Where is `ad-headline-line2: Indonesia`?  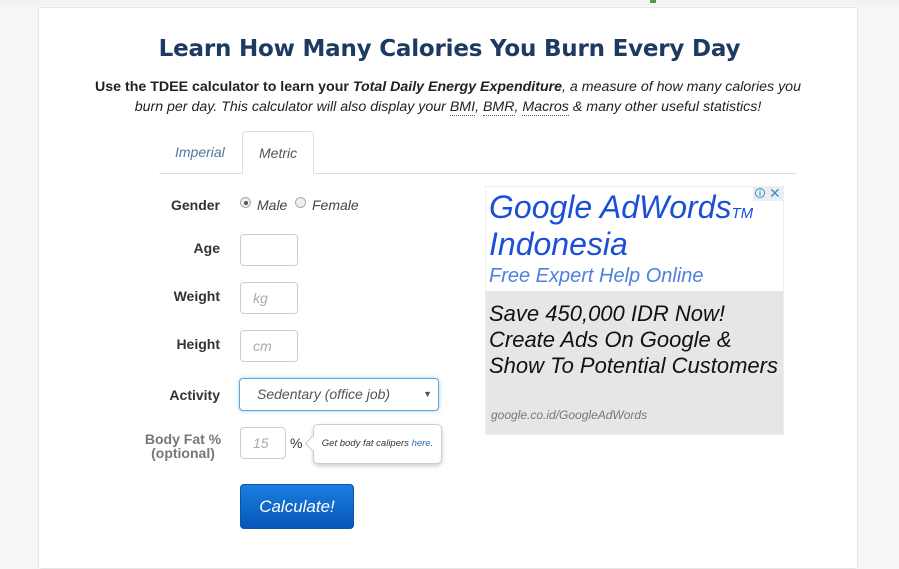 ad-headline-line2: Indonesia is located at coordinates (558, 244).